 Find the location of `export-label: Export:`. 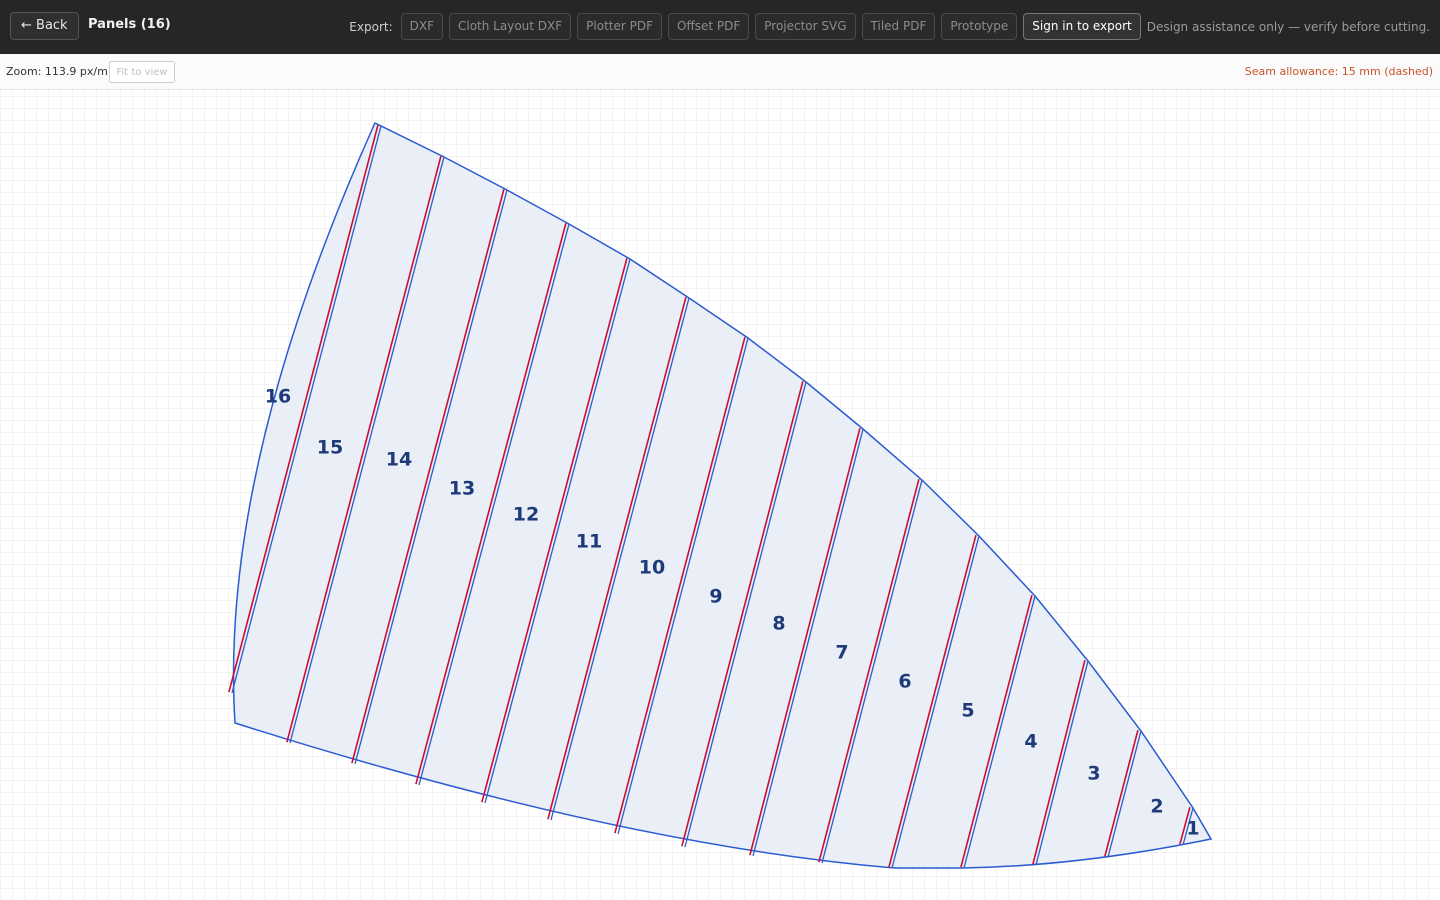

export-label: Export: is located at coordinates (371, 26).